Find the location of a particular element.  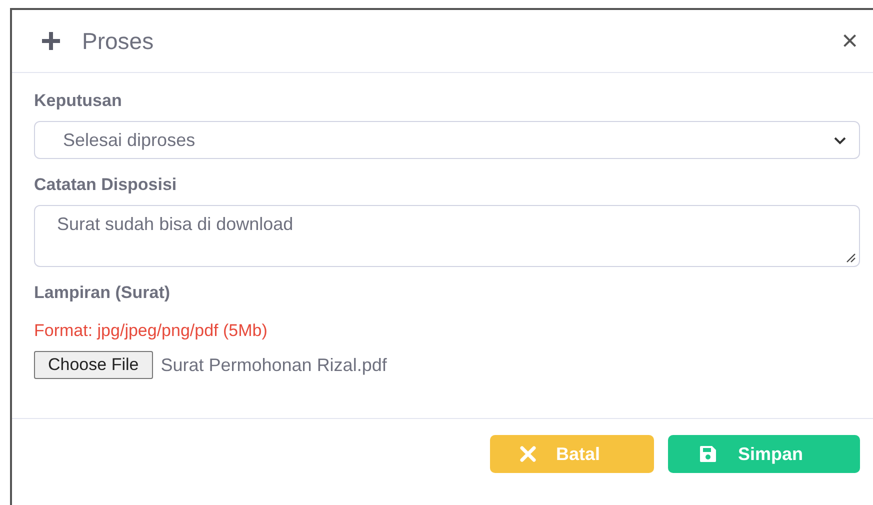

field-label: Lampiran (Surat) is located at coordinates (103, 293).